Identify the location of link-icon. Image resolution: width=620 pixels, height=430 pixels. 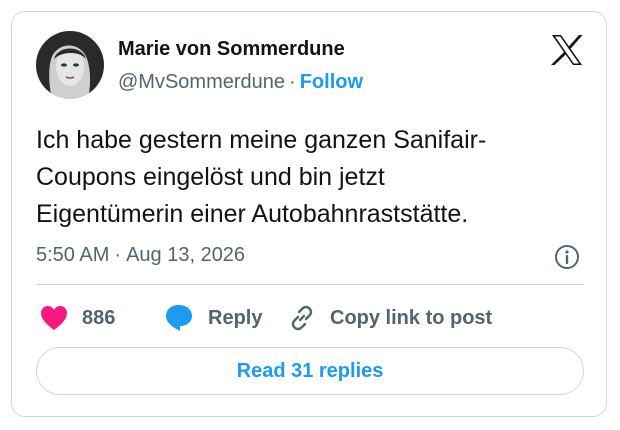
(302, 318).